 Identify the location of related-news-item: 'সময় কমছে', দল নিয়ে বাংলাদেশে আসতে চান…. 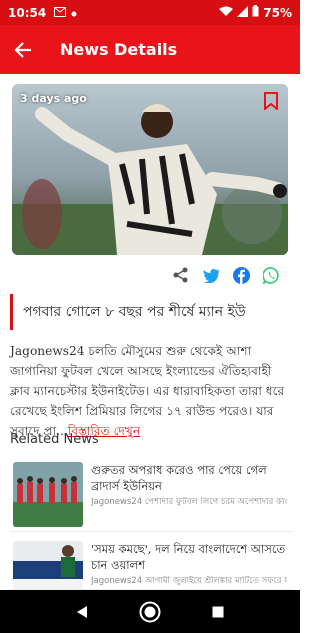
(151, 565).